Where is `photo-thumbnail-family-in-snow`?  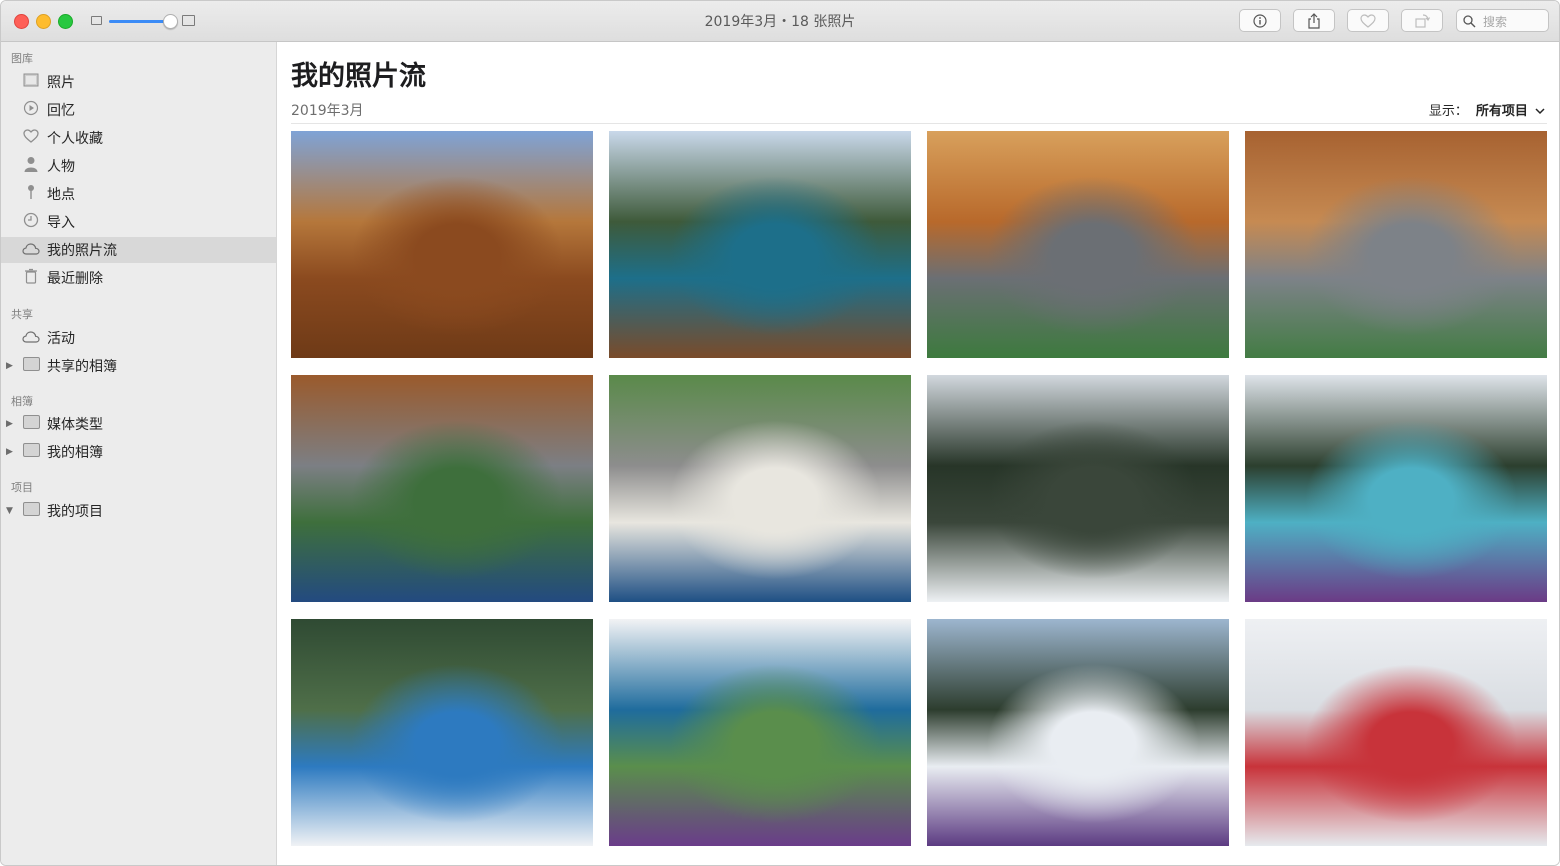
photo-thumbnail-family-in-snow is located at coordinates (442, 732).